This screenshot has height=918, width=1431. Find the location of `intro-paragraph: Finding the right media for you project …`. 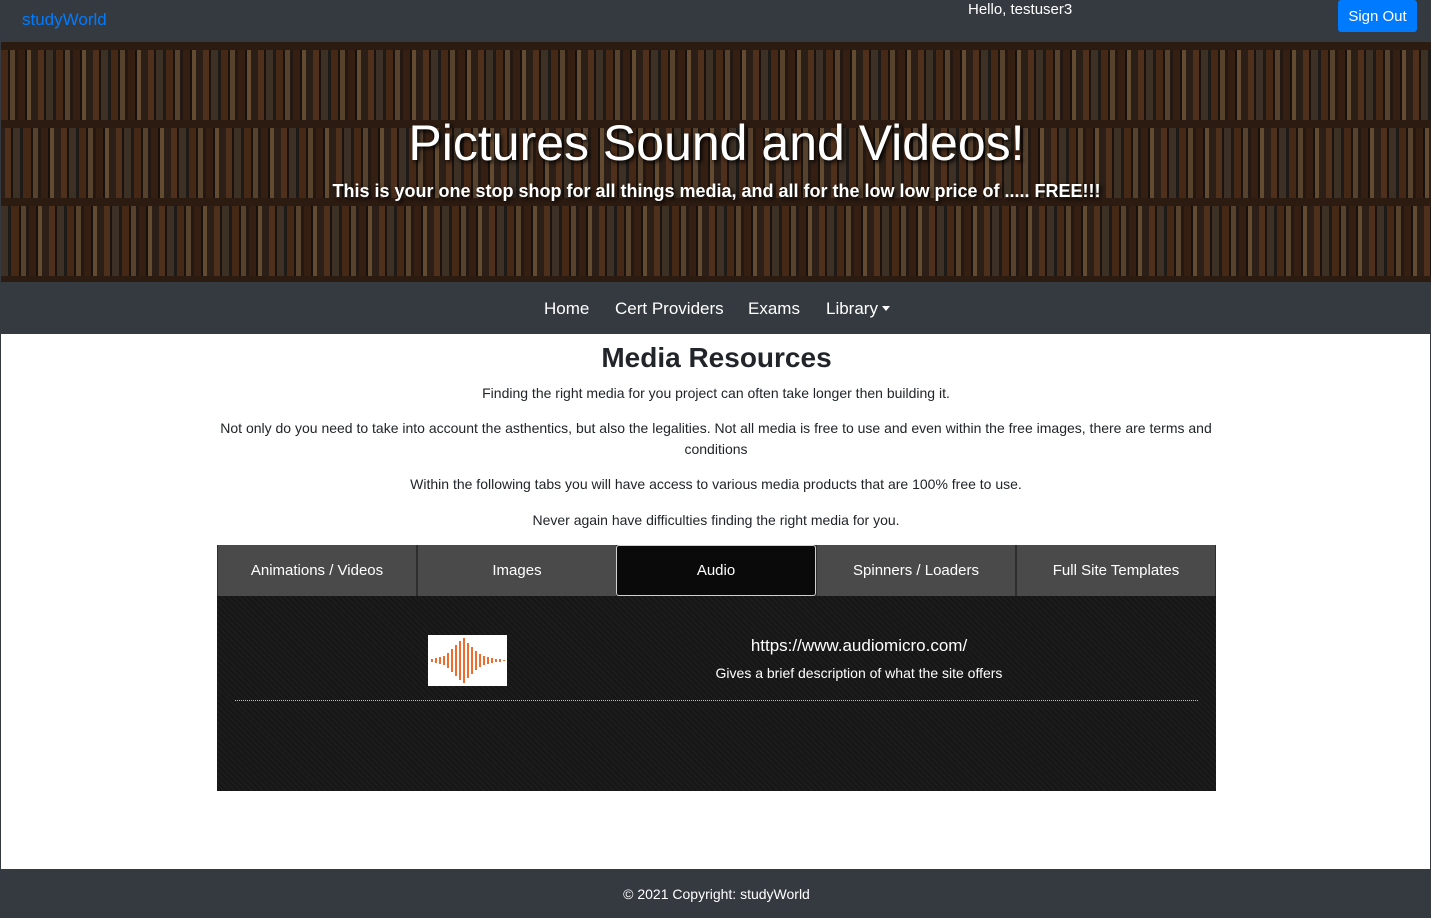

intro-paragraph: Finding the right media for you project … is located at coordinates (716, 393).